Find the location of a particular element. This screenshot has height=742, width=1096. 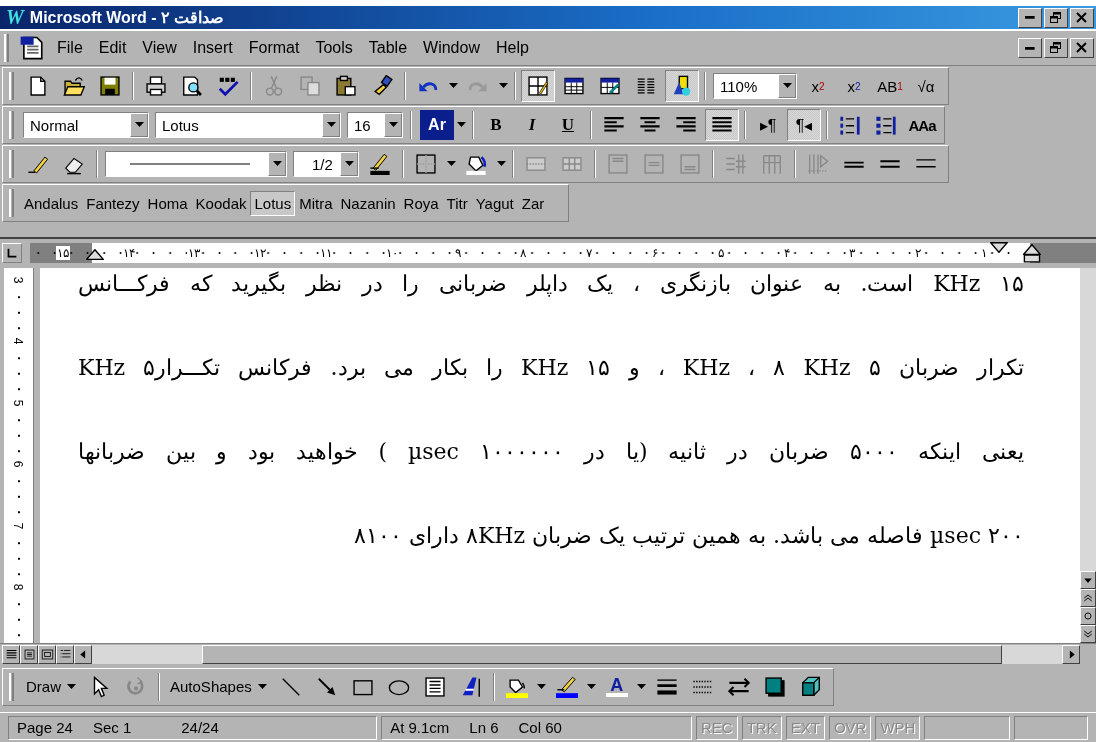

zoom-field: 110% is located at coordinates (755, 86).